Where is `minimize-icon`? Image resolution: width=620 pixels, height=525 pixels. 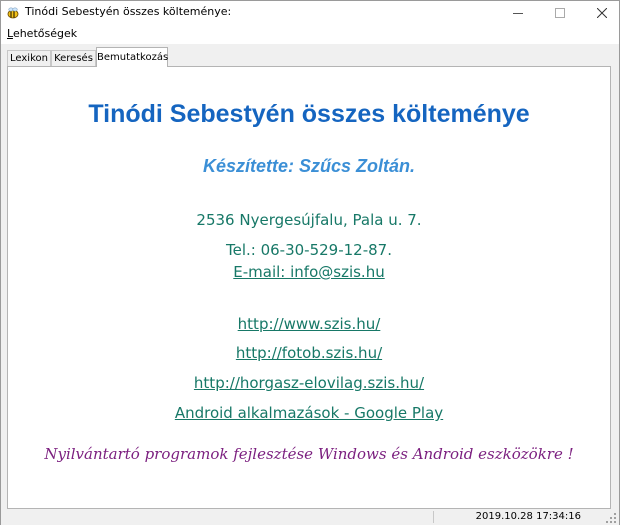 minimize-icon is located at coordinates (518, 13).